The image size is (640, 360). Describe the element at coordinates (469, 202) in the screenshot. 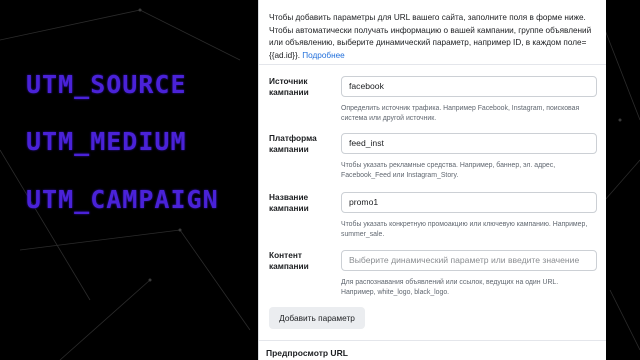

I see `campaign-name-input: promo1` at that location.